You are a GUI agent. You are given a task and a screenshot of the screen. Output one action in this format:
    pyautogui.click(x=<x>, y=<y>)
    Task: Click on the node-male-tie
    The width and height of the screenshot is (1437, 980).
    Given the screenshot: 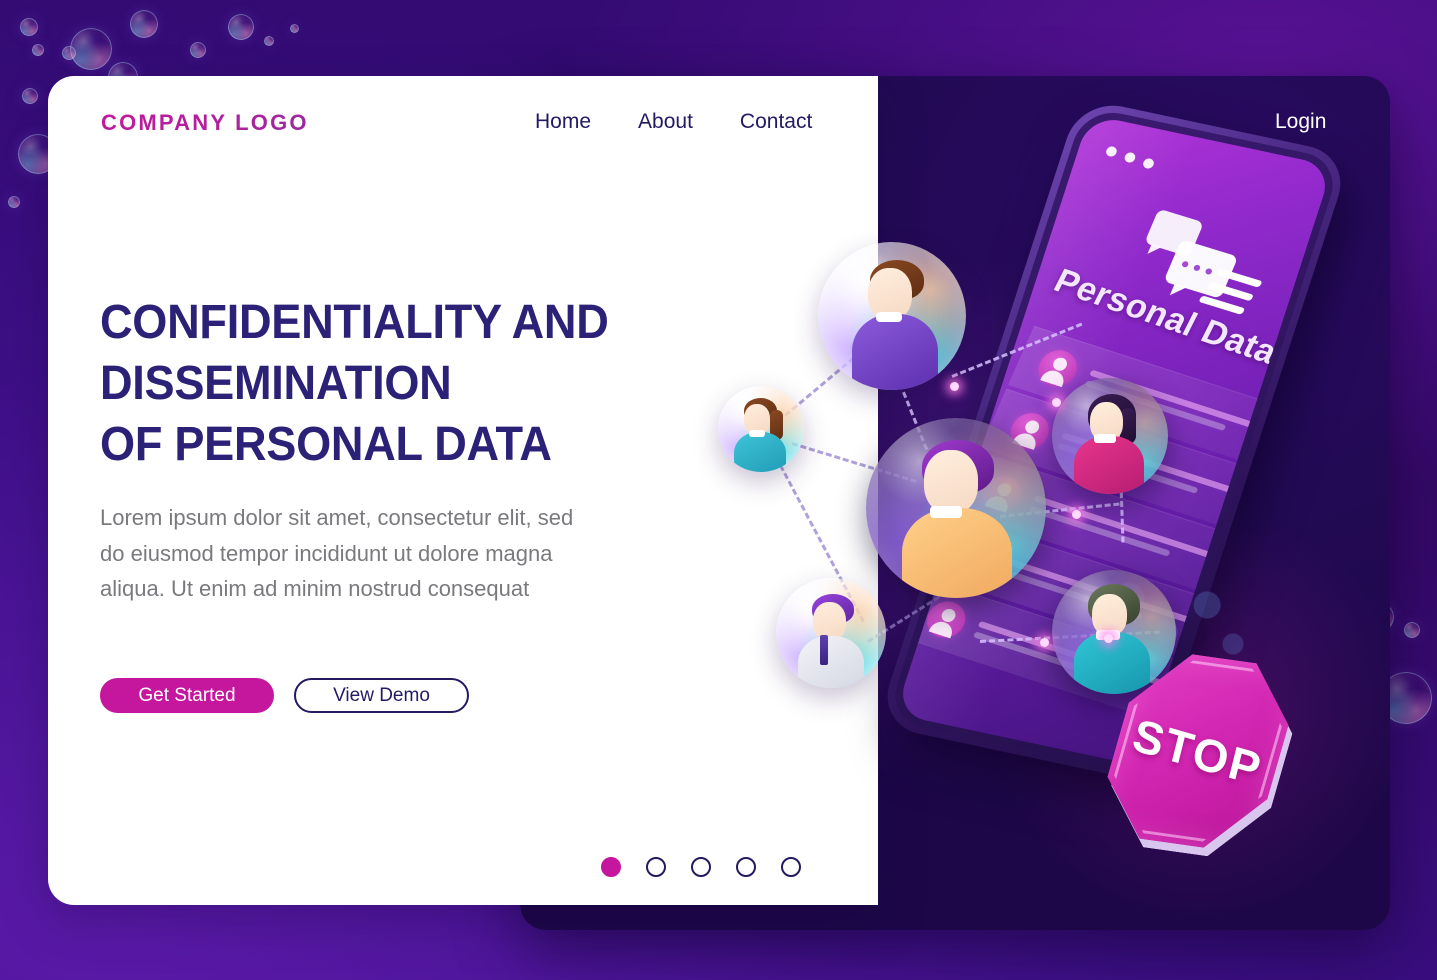 What is the action you would take?
    pyautogui.click(x=831, y=633)
    